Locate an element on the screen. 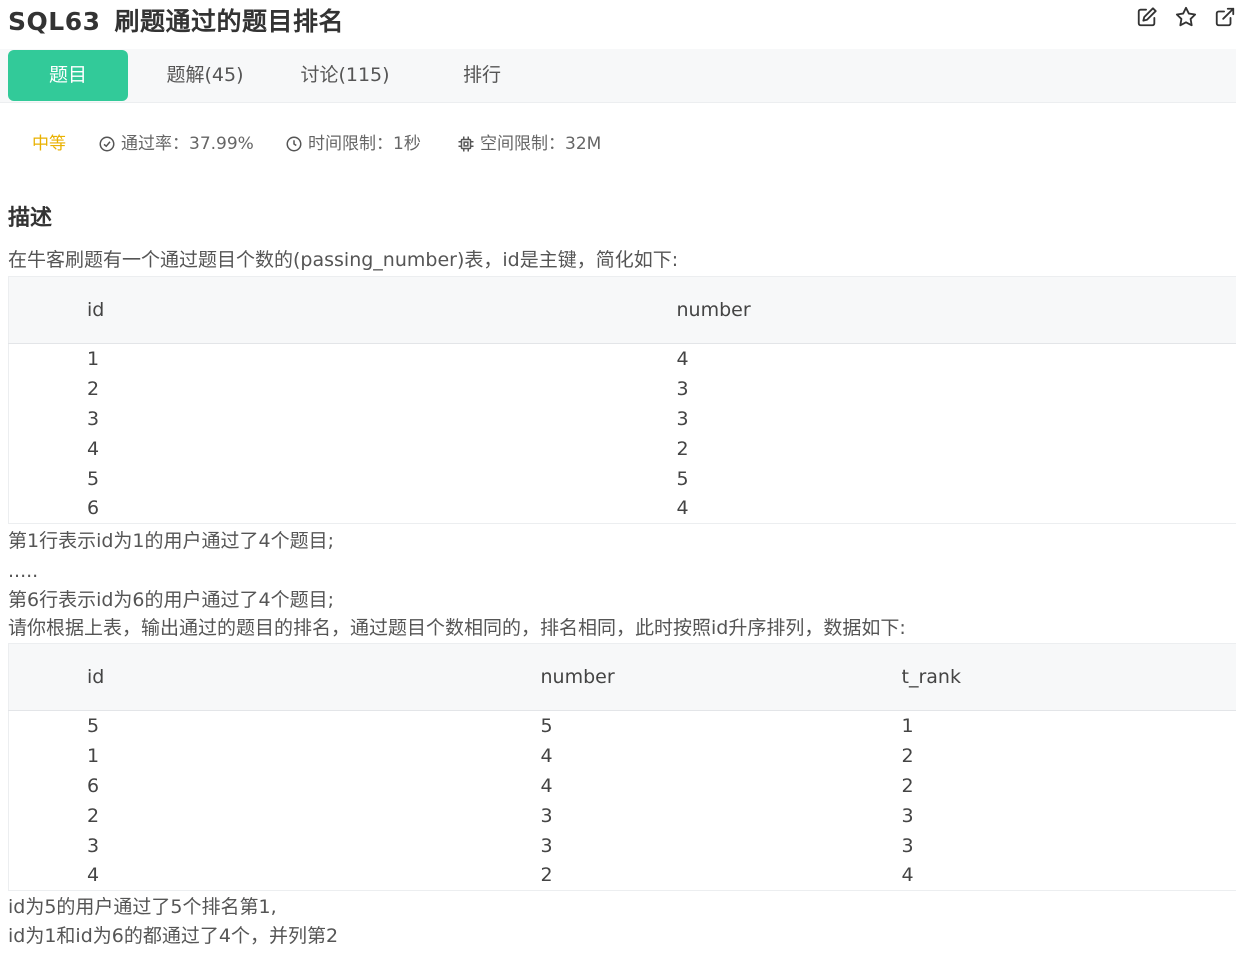 The width and height of the screenshot is (1236, 960). check-circle-icon is located at coordinates (107, 144).